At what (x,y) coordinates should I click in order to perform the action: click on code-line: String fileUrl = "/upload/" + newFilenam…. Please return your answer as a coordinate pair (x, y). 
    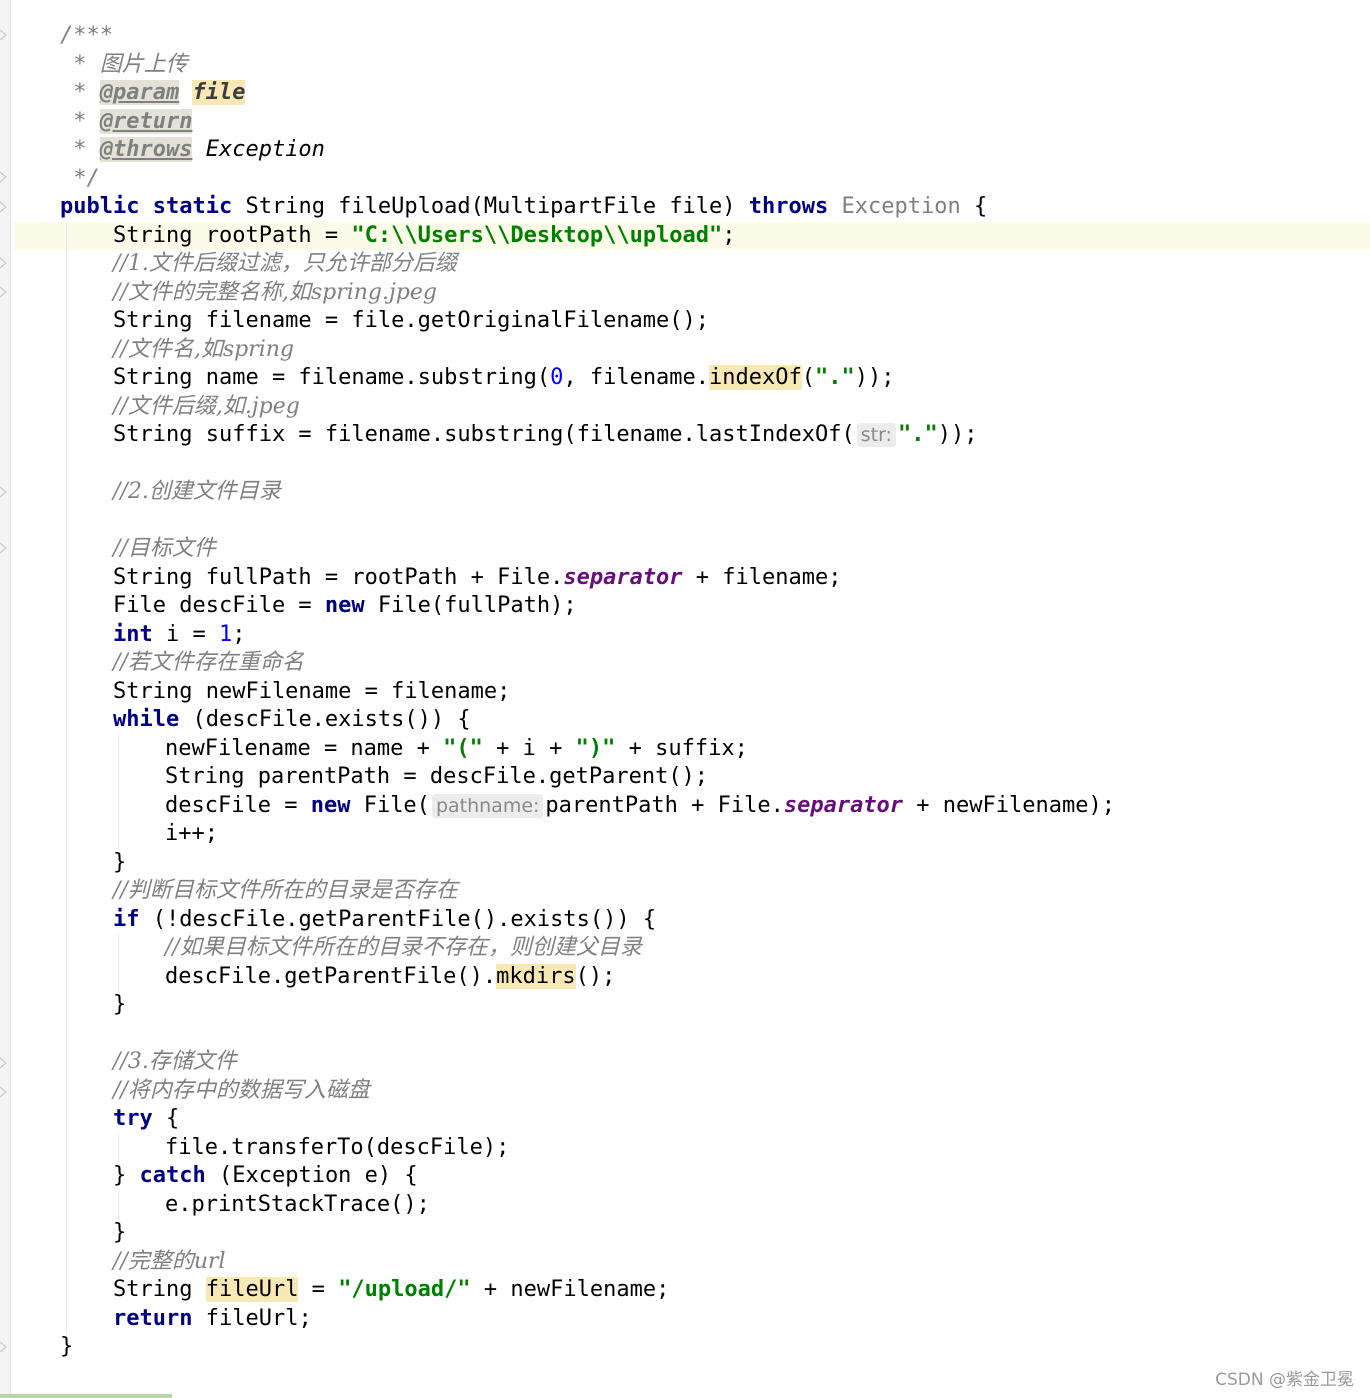
    Looking at the image, I should click on (692, 1290).